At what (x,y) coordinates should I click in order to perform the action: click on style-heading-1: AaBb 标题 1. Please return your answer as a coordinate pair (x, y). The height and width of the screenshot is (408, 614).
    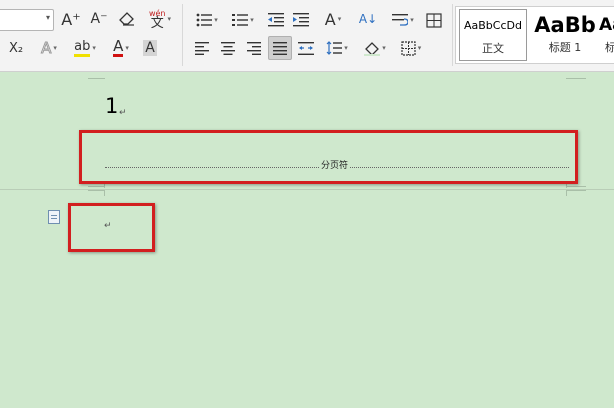
    Looking at the image, I should click on (565, 35).